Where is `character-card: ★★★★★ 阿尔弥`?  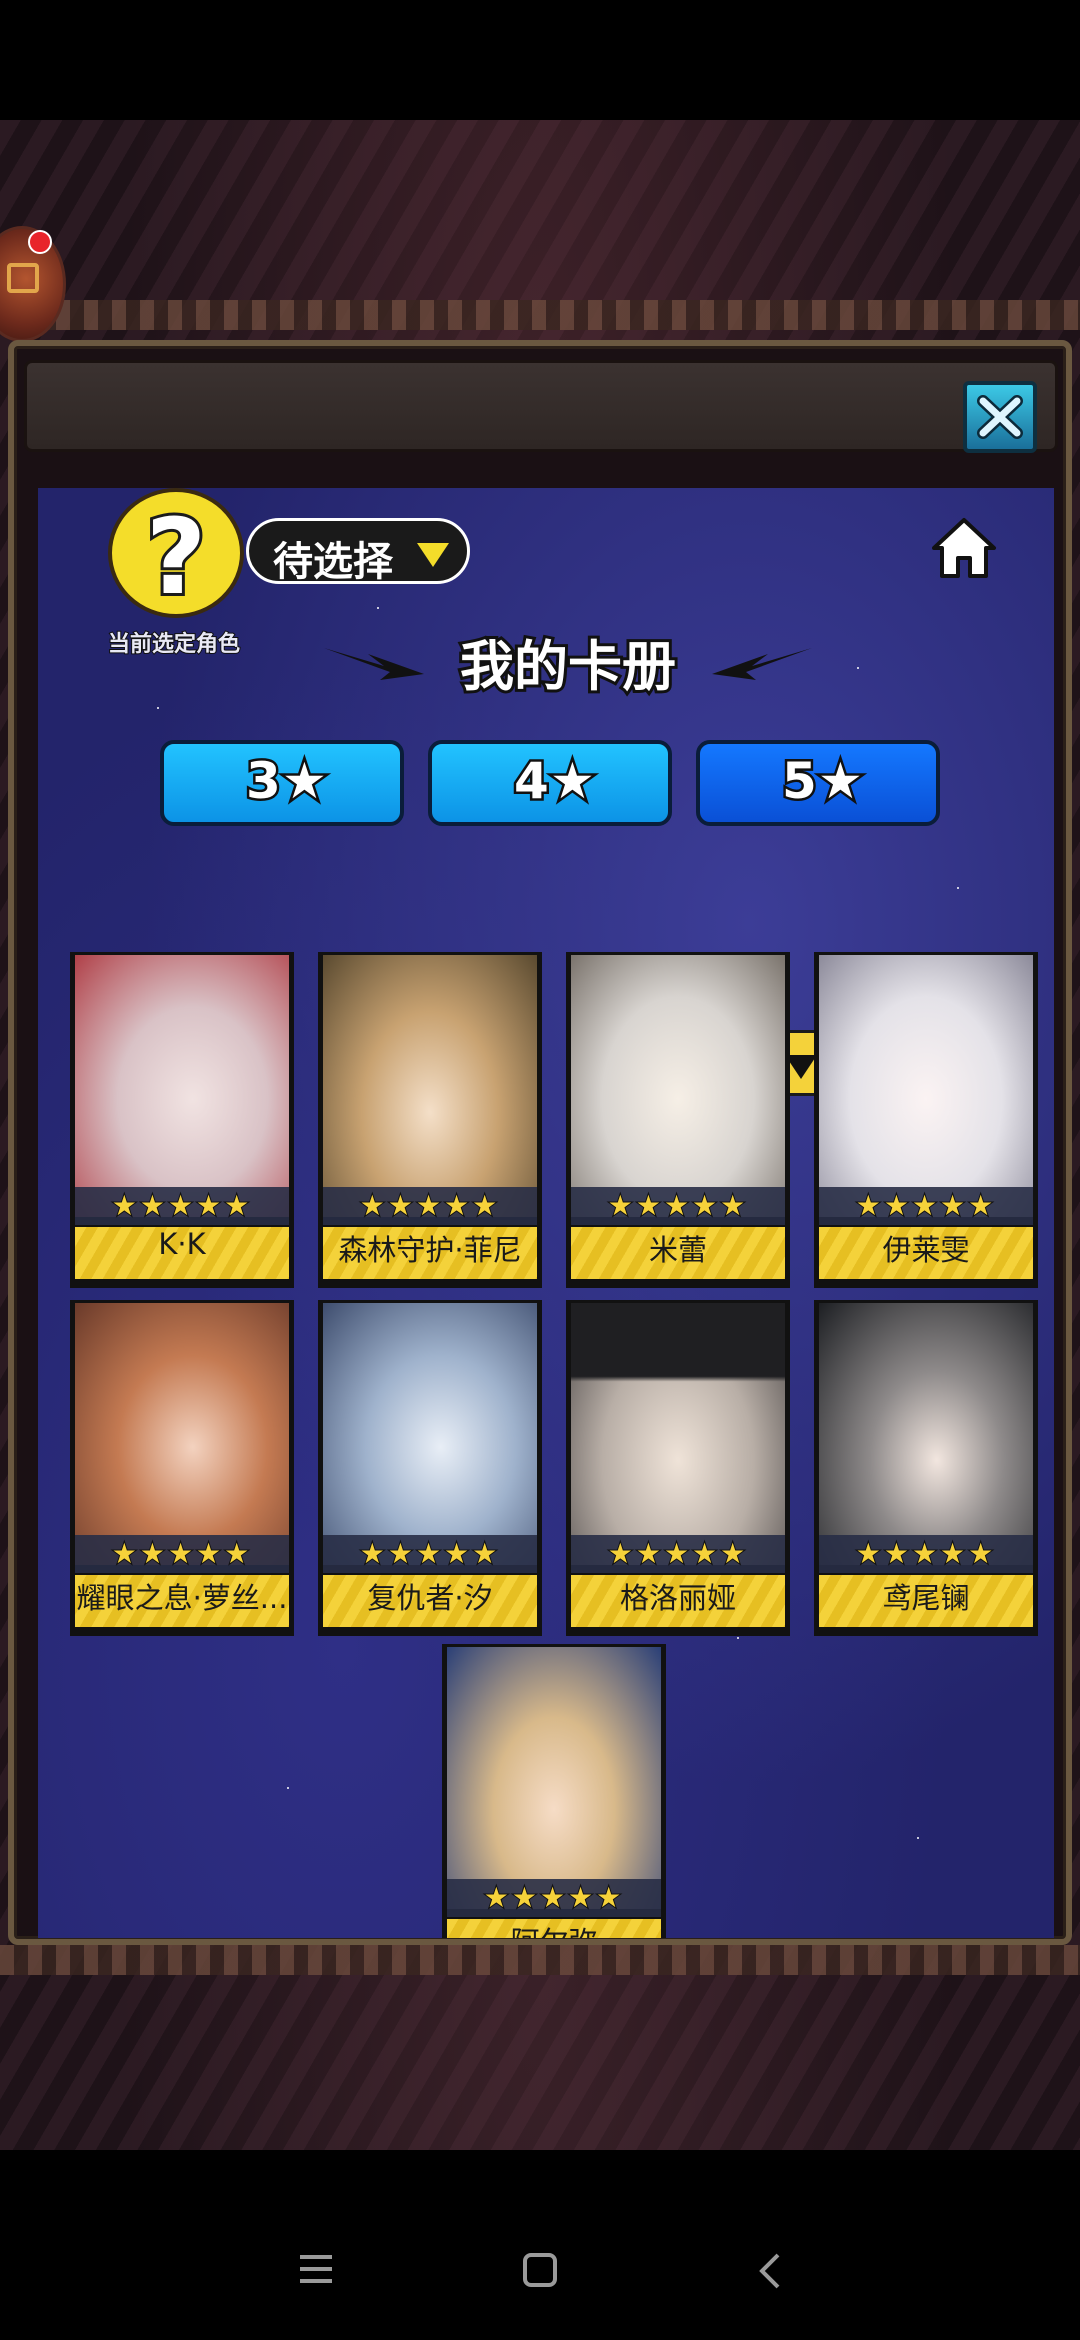
character-card: ★★★★★ 阿尔弥 is located at coordinates (554, 1791).